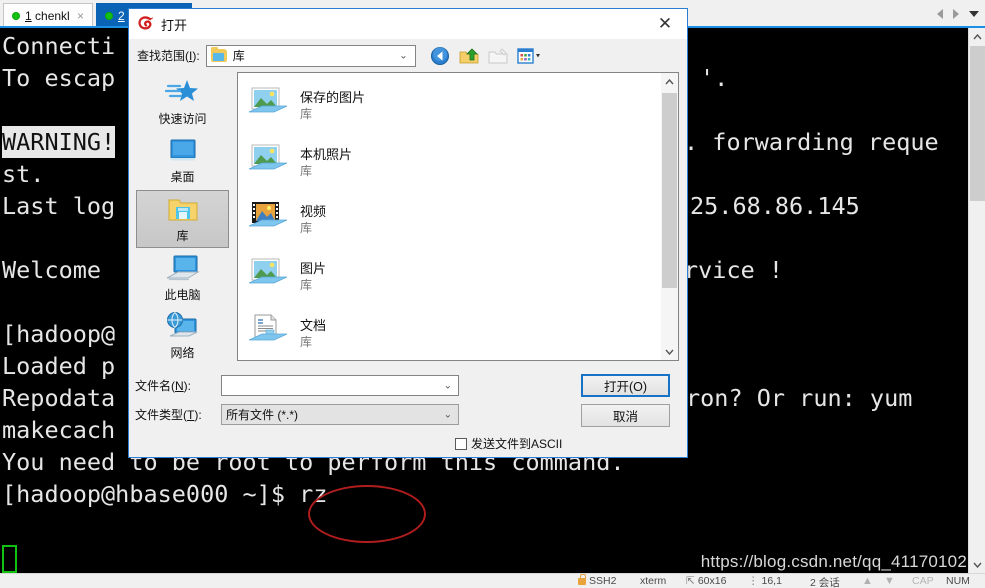  What do you see at coordinates (182, 353) in the screenshot?
I see `place-label: 网络` at bounding box center [182, 353].